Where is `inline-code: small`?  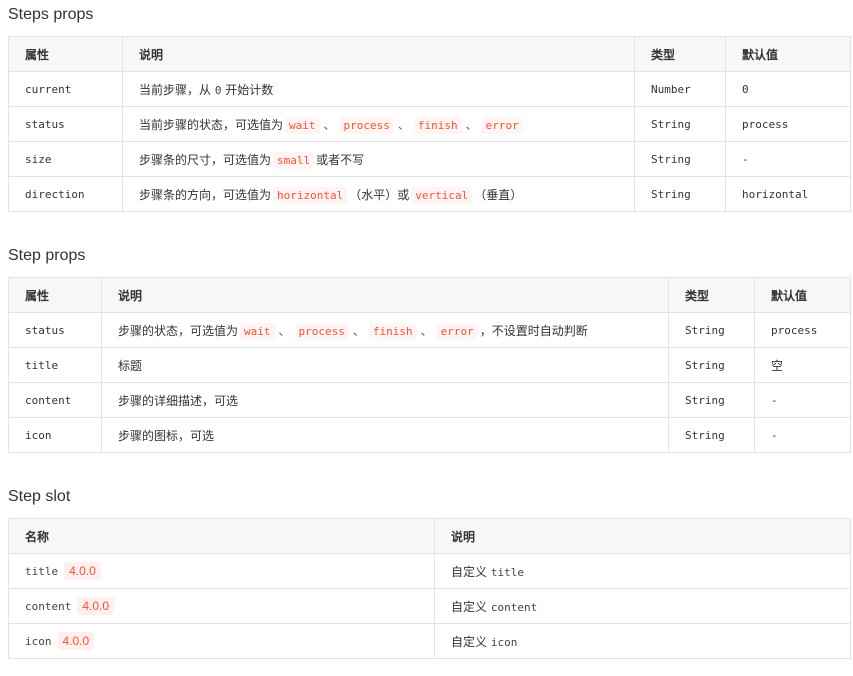
inline-code: small is located at coordinates (294, 160).